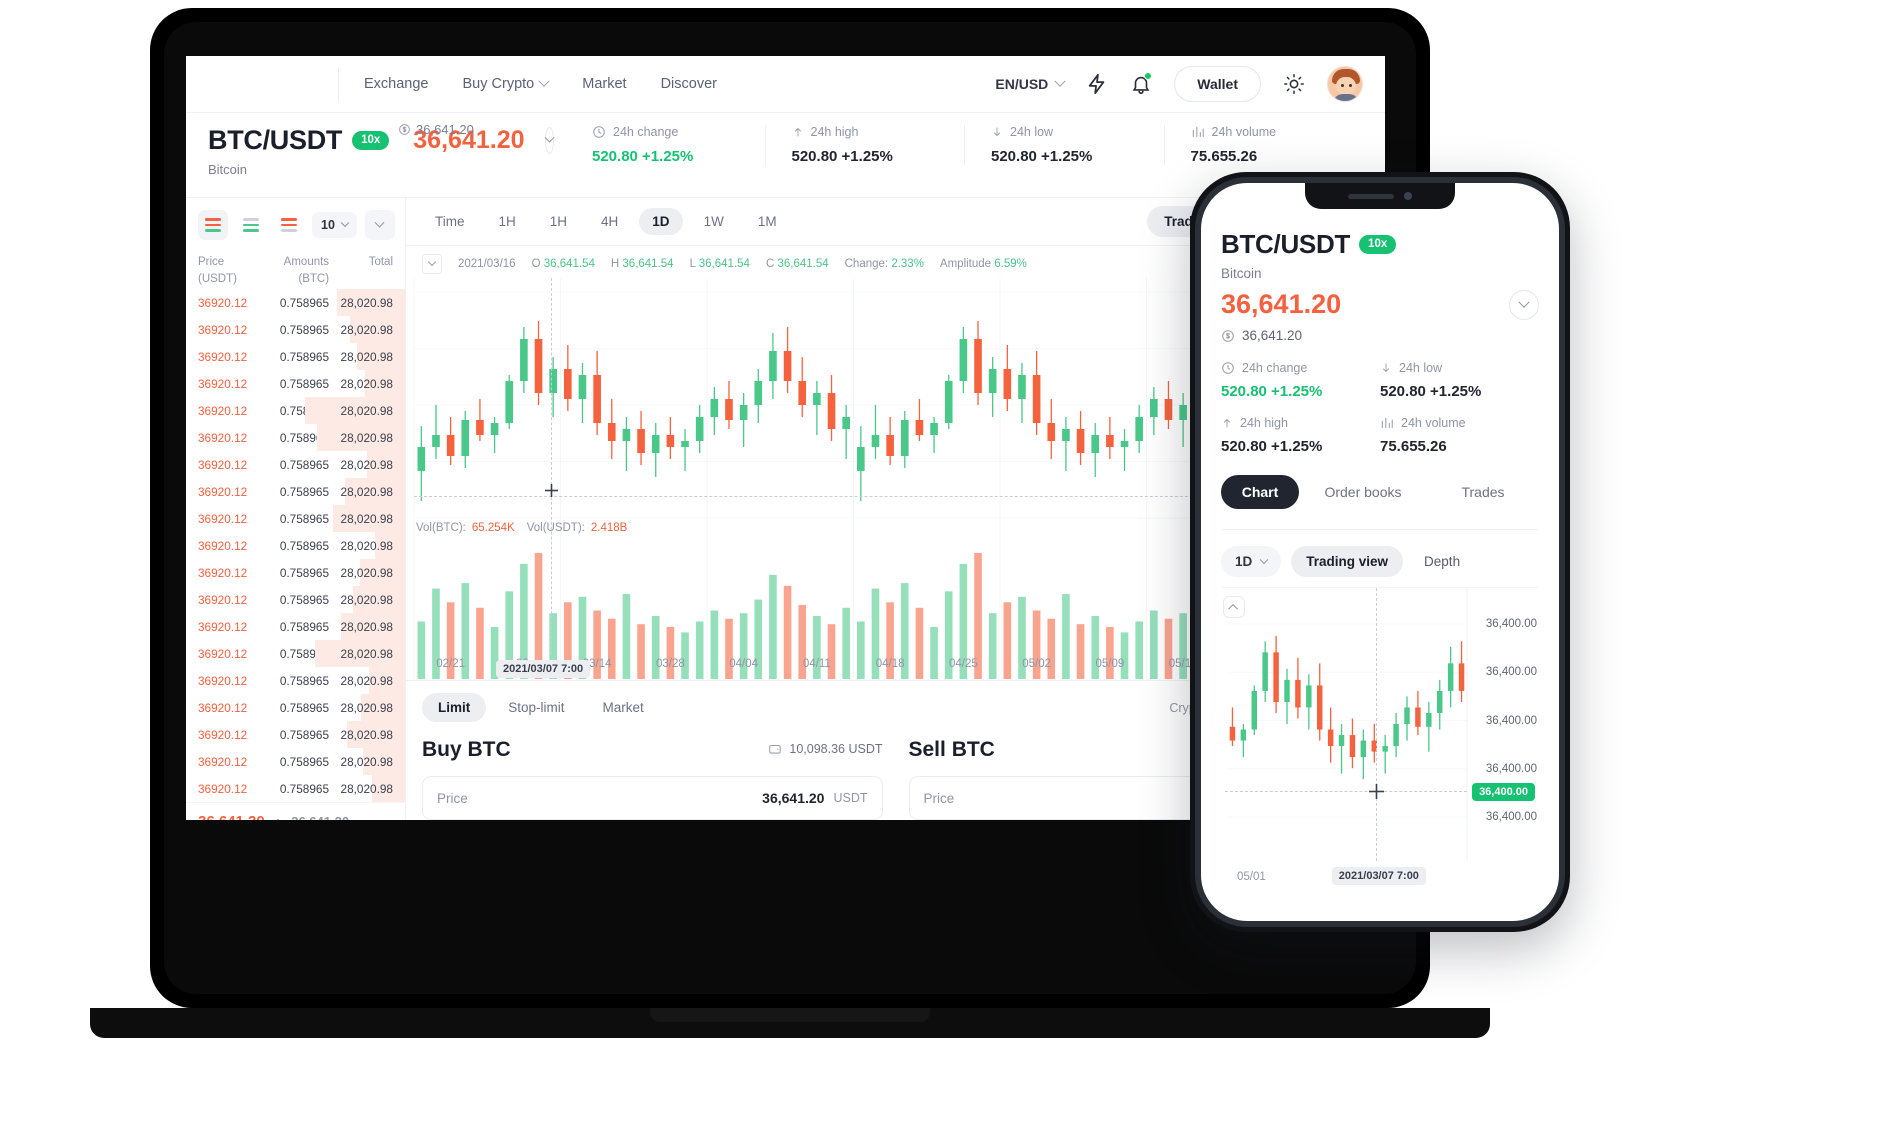  I want to click on phone-interval-select: 1D, so click(1251, 561).